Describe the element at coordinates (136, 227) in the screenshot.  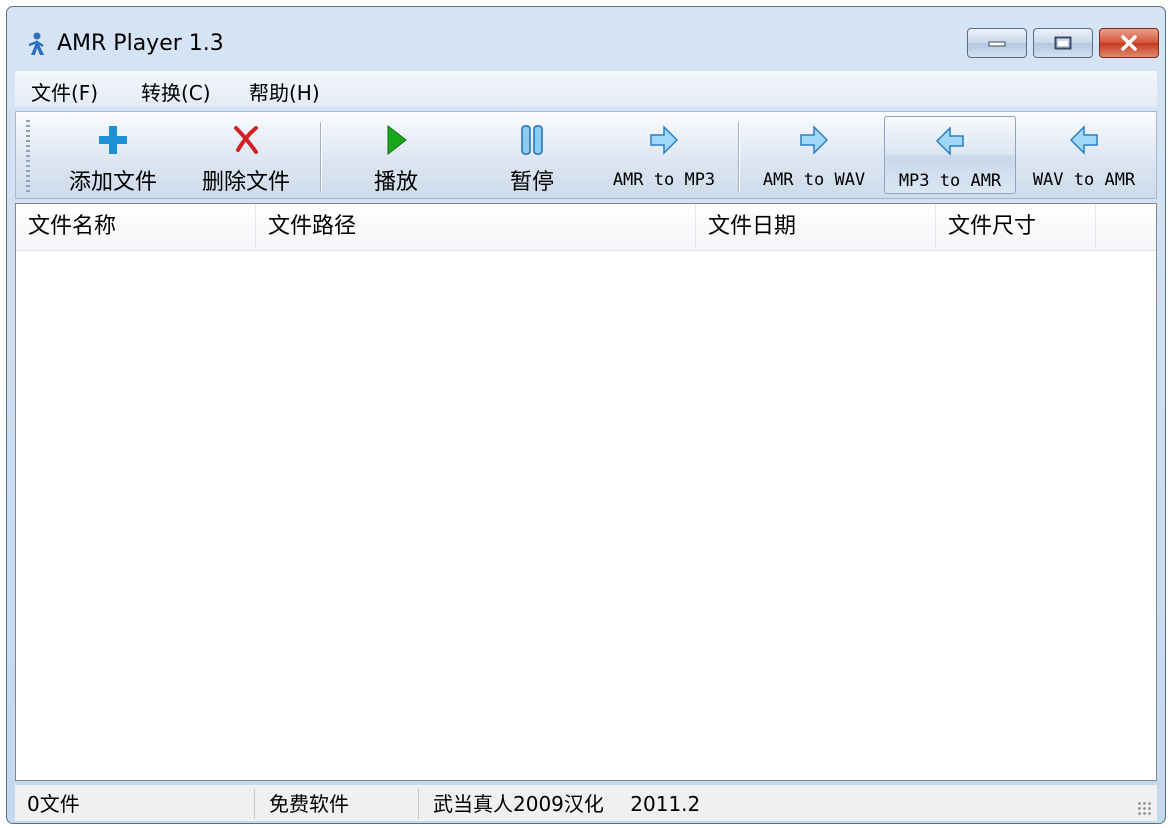
I see `column-header-name: 文件名称` at that location.